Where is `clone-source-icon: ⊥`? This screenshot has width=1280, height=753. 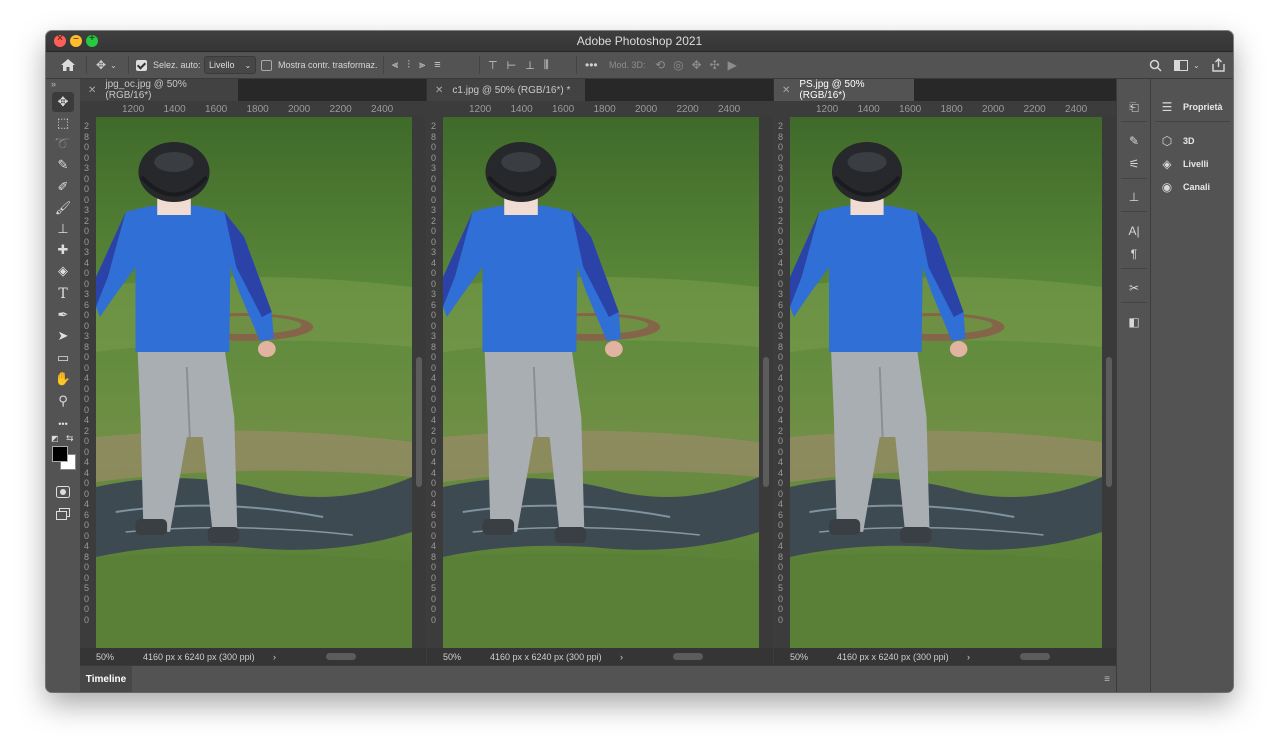 clone-source-icon: ⊥ is located at coordinates (1134, 197).